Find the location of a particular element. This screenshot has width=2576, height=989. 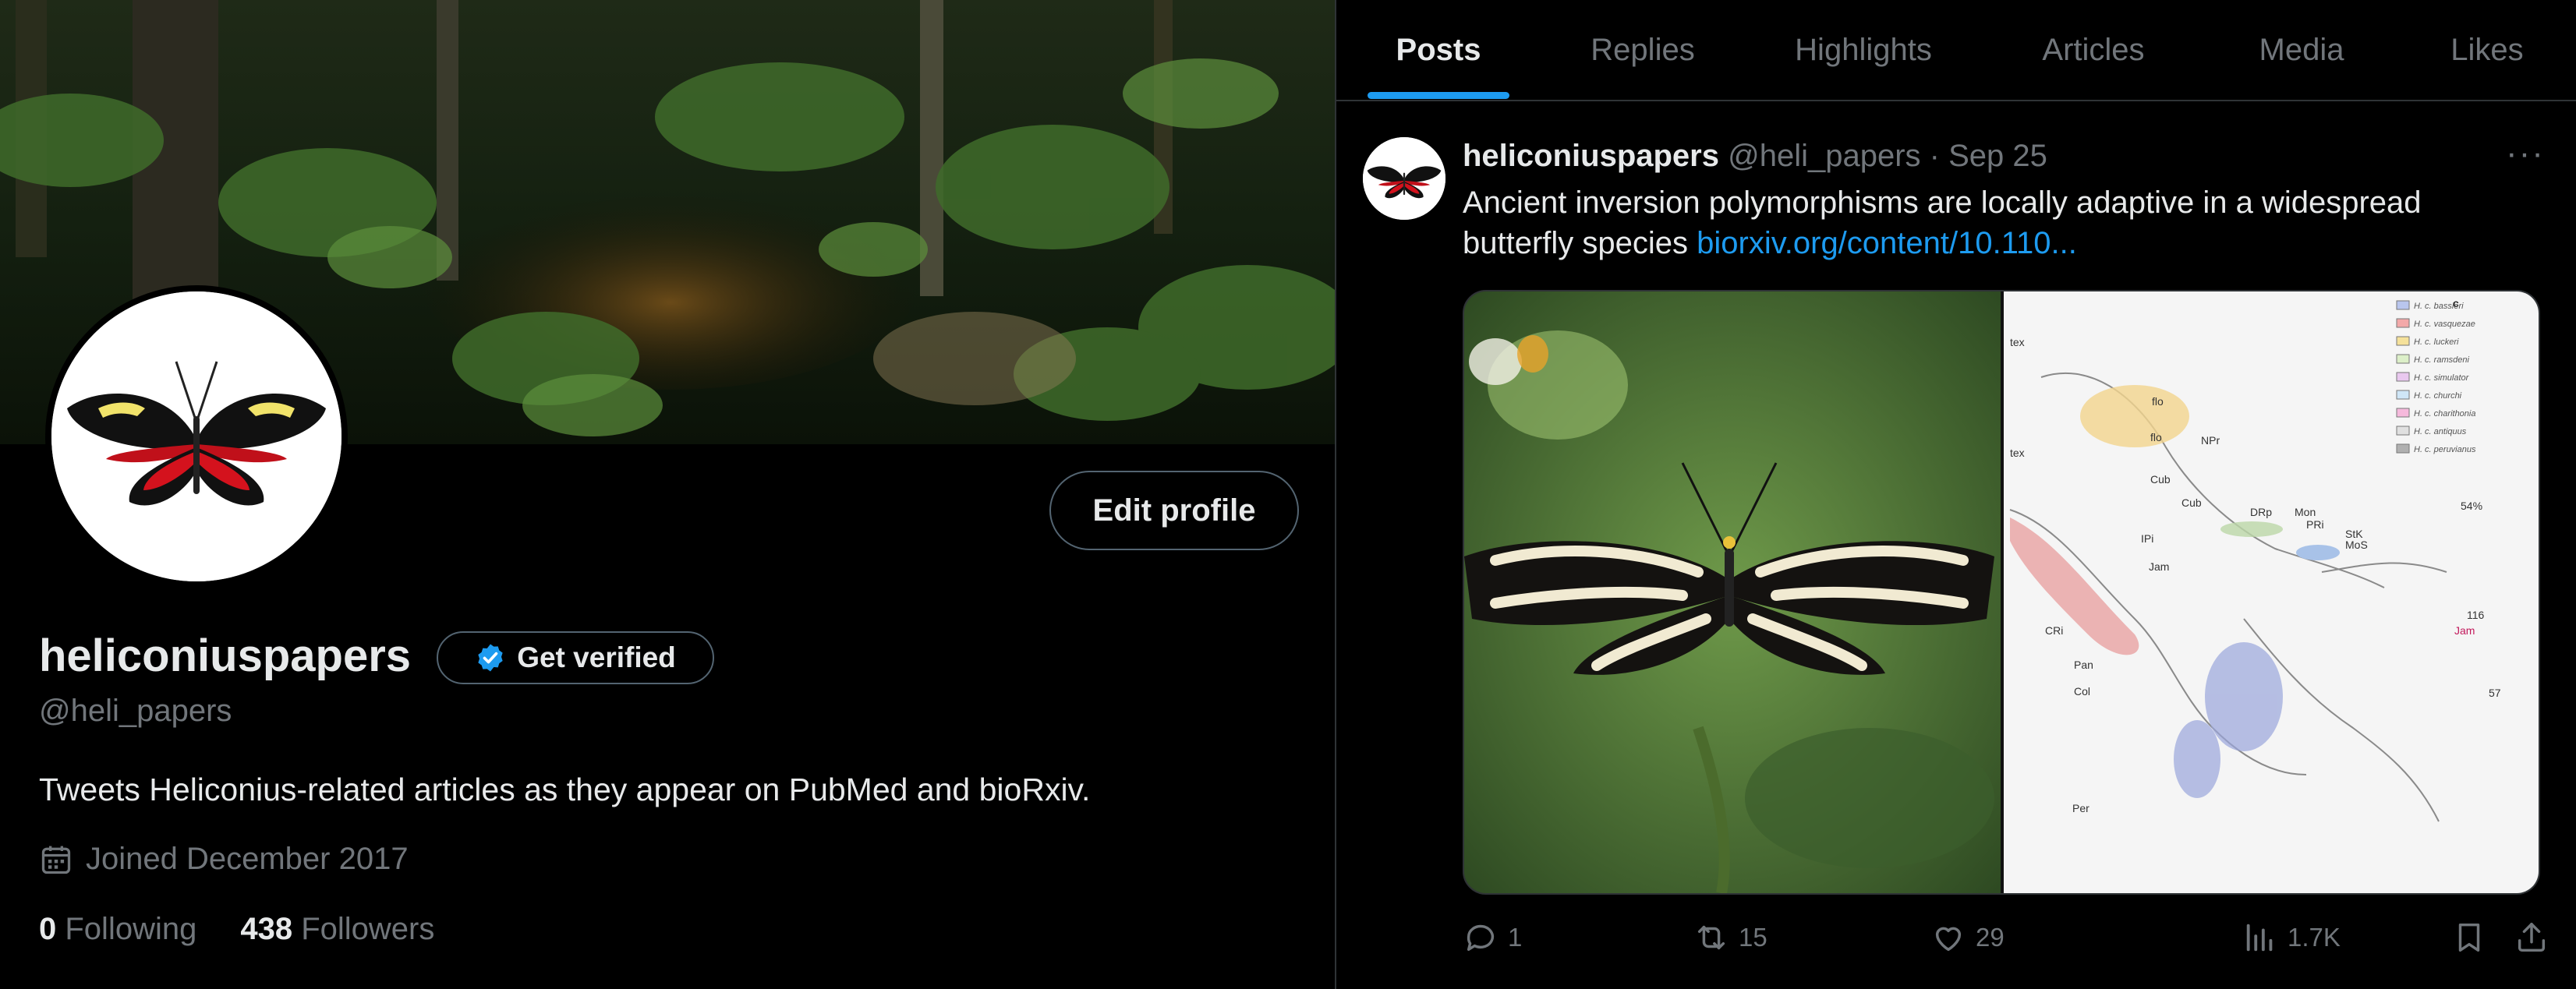

following-link: 0 Following is located at coordinates (117, 929).